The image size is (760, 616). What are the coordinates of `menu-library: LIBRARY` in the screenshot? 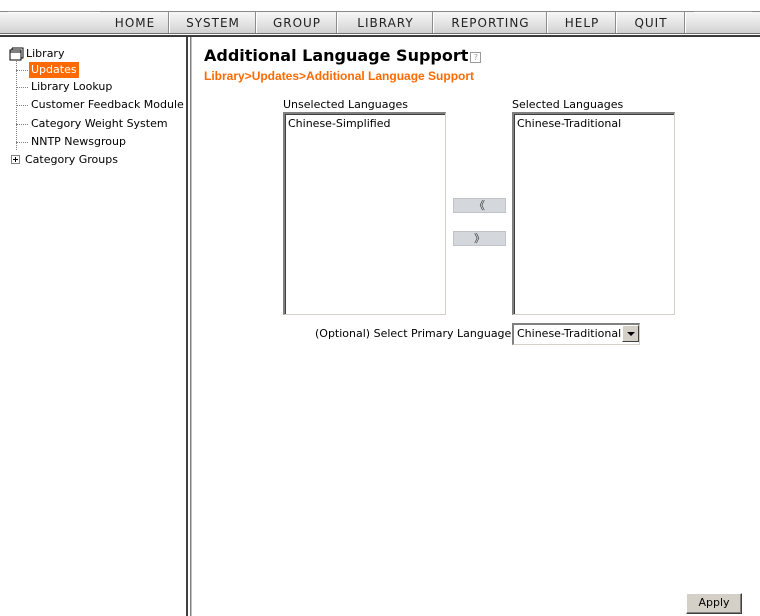 It's located at (385, 23).